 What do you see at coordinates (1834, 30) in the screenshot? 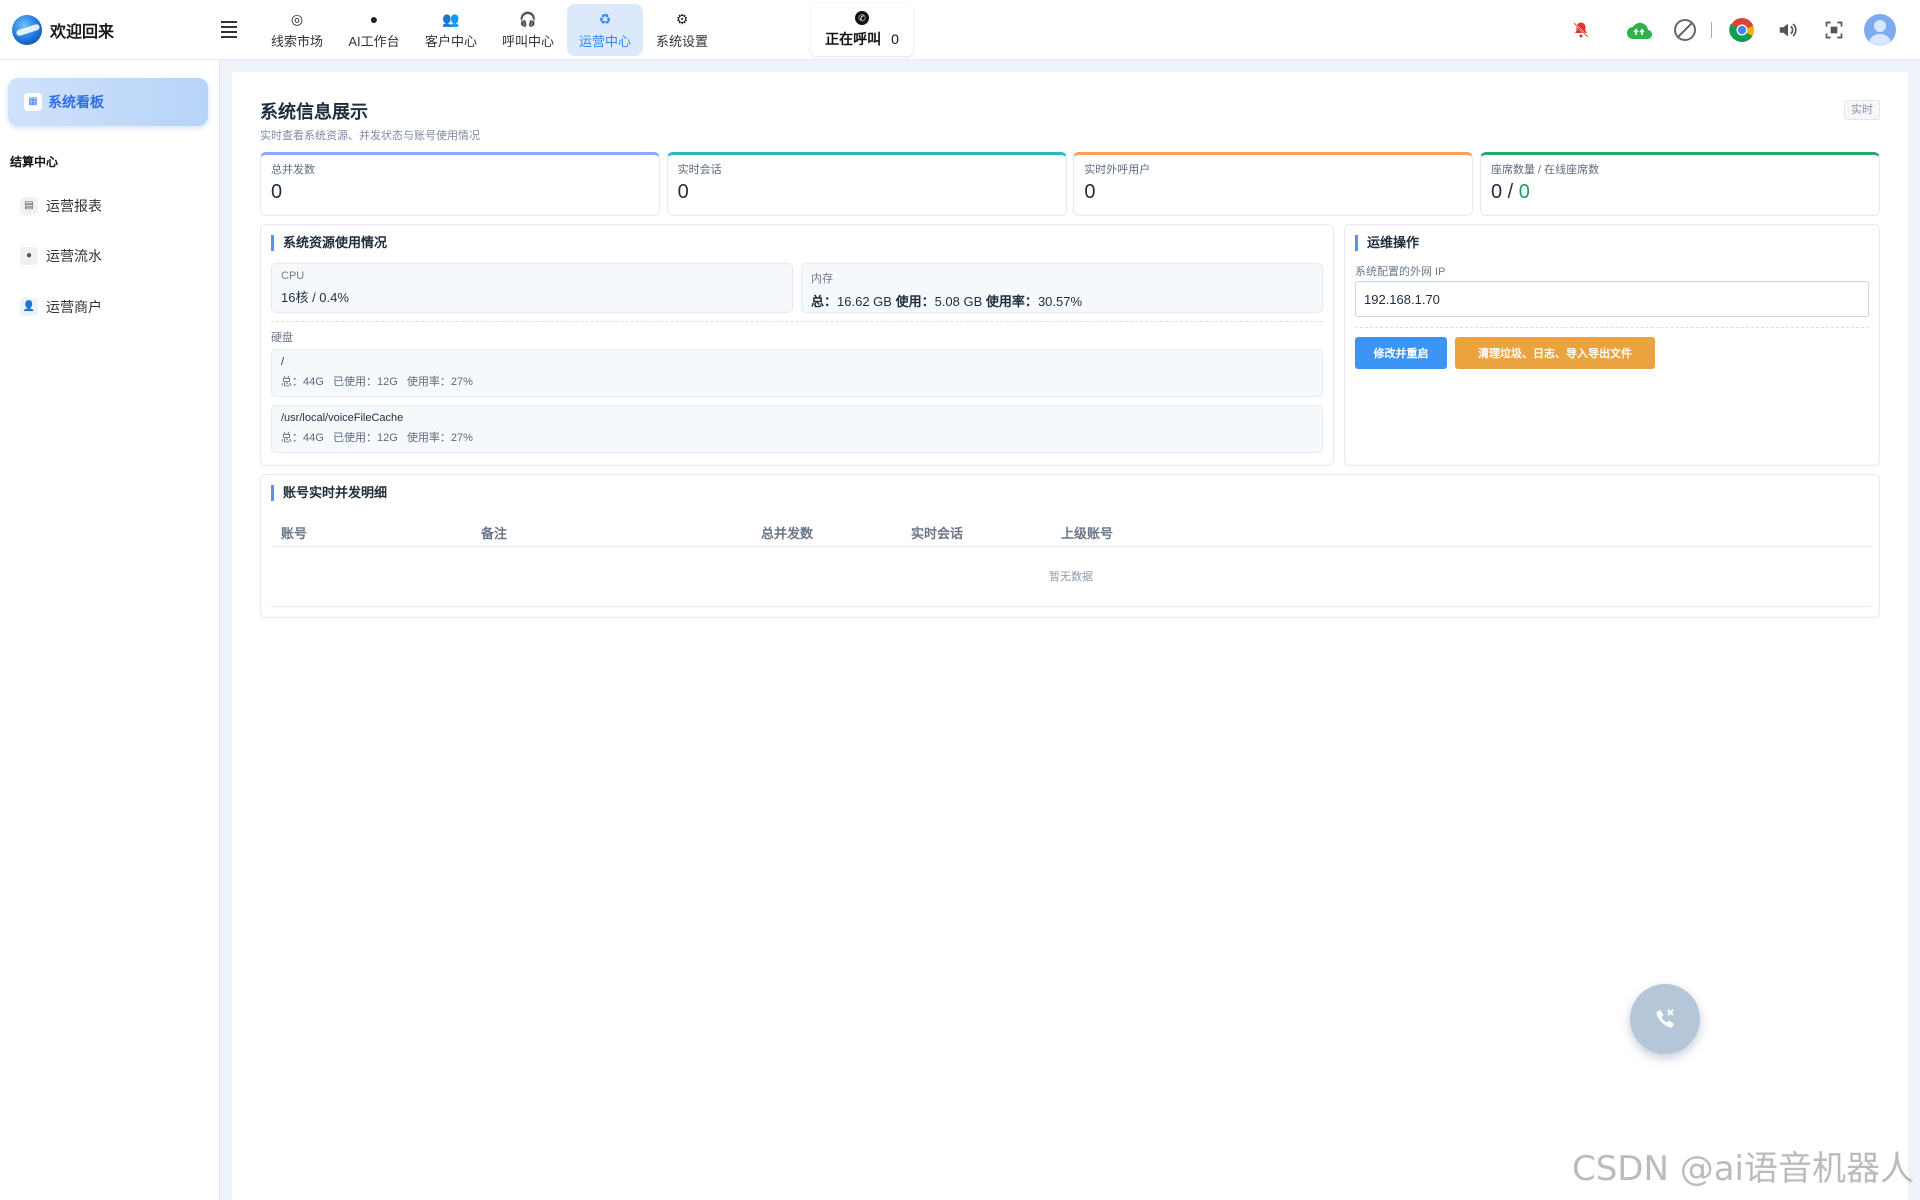
I see `fullscreen-icon` at bounding box center [1834, 30].